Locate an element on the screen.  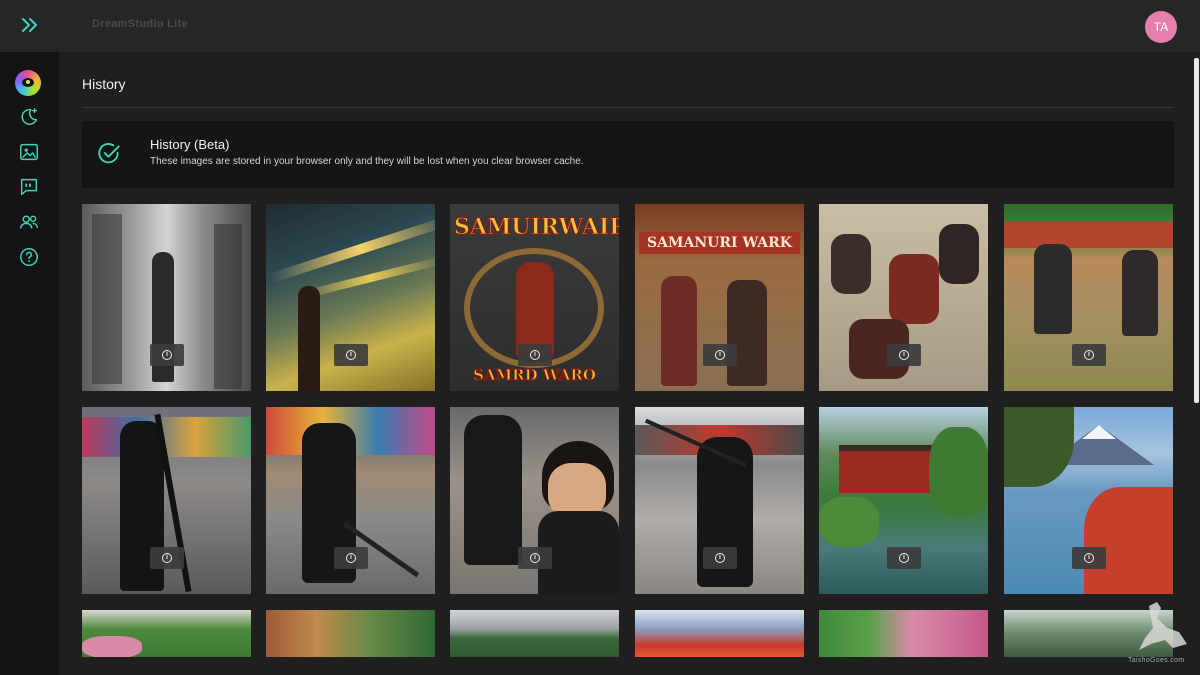
history-image-ninja-street-2: i is located at coordinates (350, 500).